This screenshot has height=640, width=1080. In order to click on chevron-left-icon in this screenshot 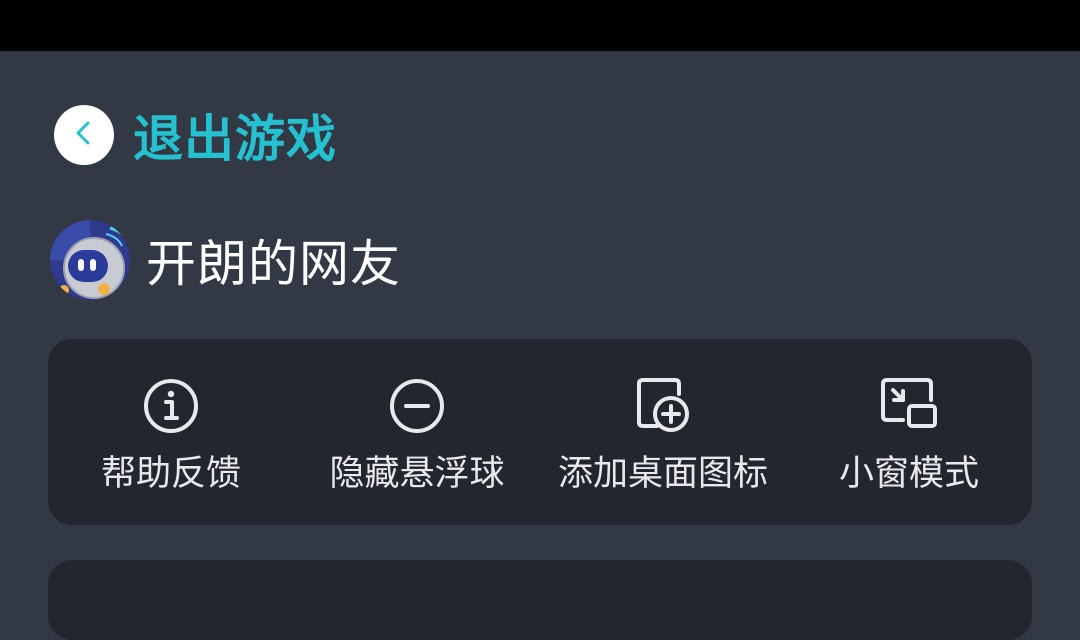, I will do `click(84, 135)`.